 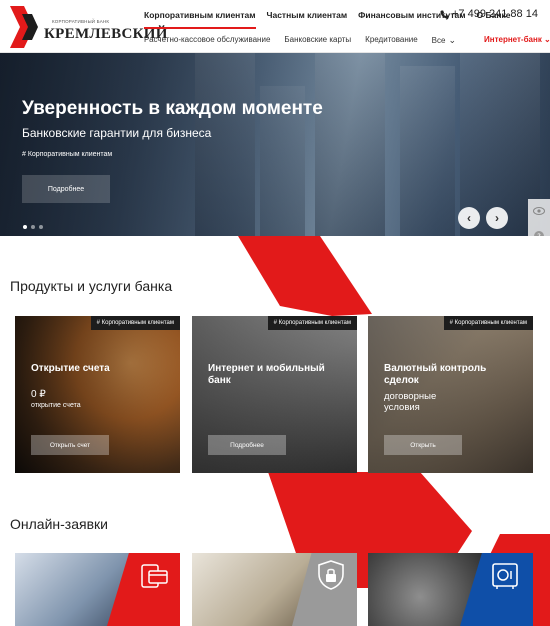 What do you see at coordinates (331, 575) in the screenshot?
I see `shield-icon` at bounding box center [331, 575].